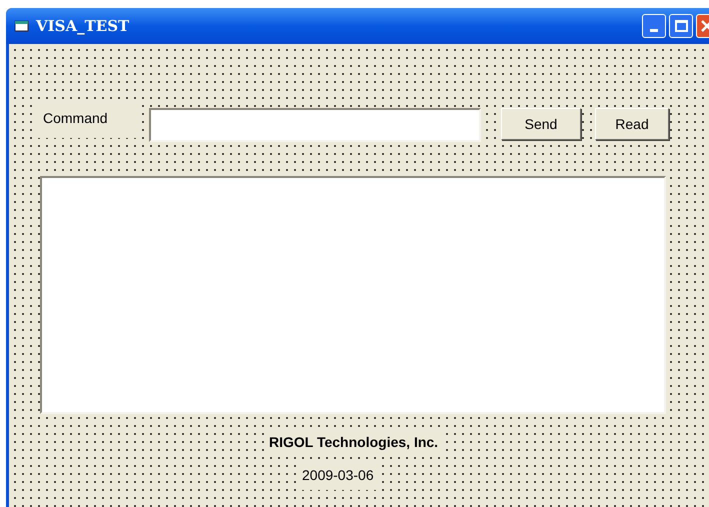 The image size is (709, 507). Describe the element at coordinates (83, 26) in the screenshot. I see `window-title: VISA_TEST` at that location.